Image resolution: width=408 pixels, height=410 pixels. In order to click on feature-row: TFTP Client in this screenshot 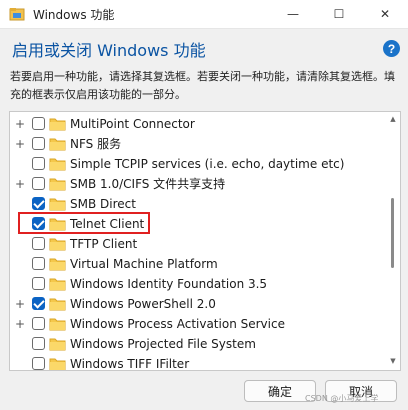, I will do `click(196, 244)`.